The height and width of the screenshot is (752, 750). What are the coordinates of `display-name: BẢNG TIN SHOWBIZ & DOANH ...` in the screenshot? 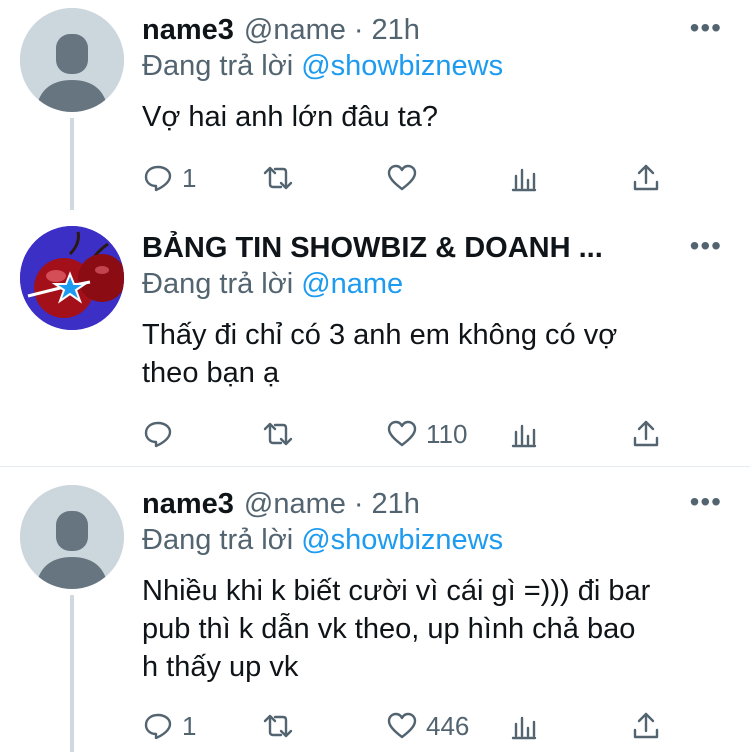 It's located at (372, 248).